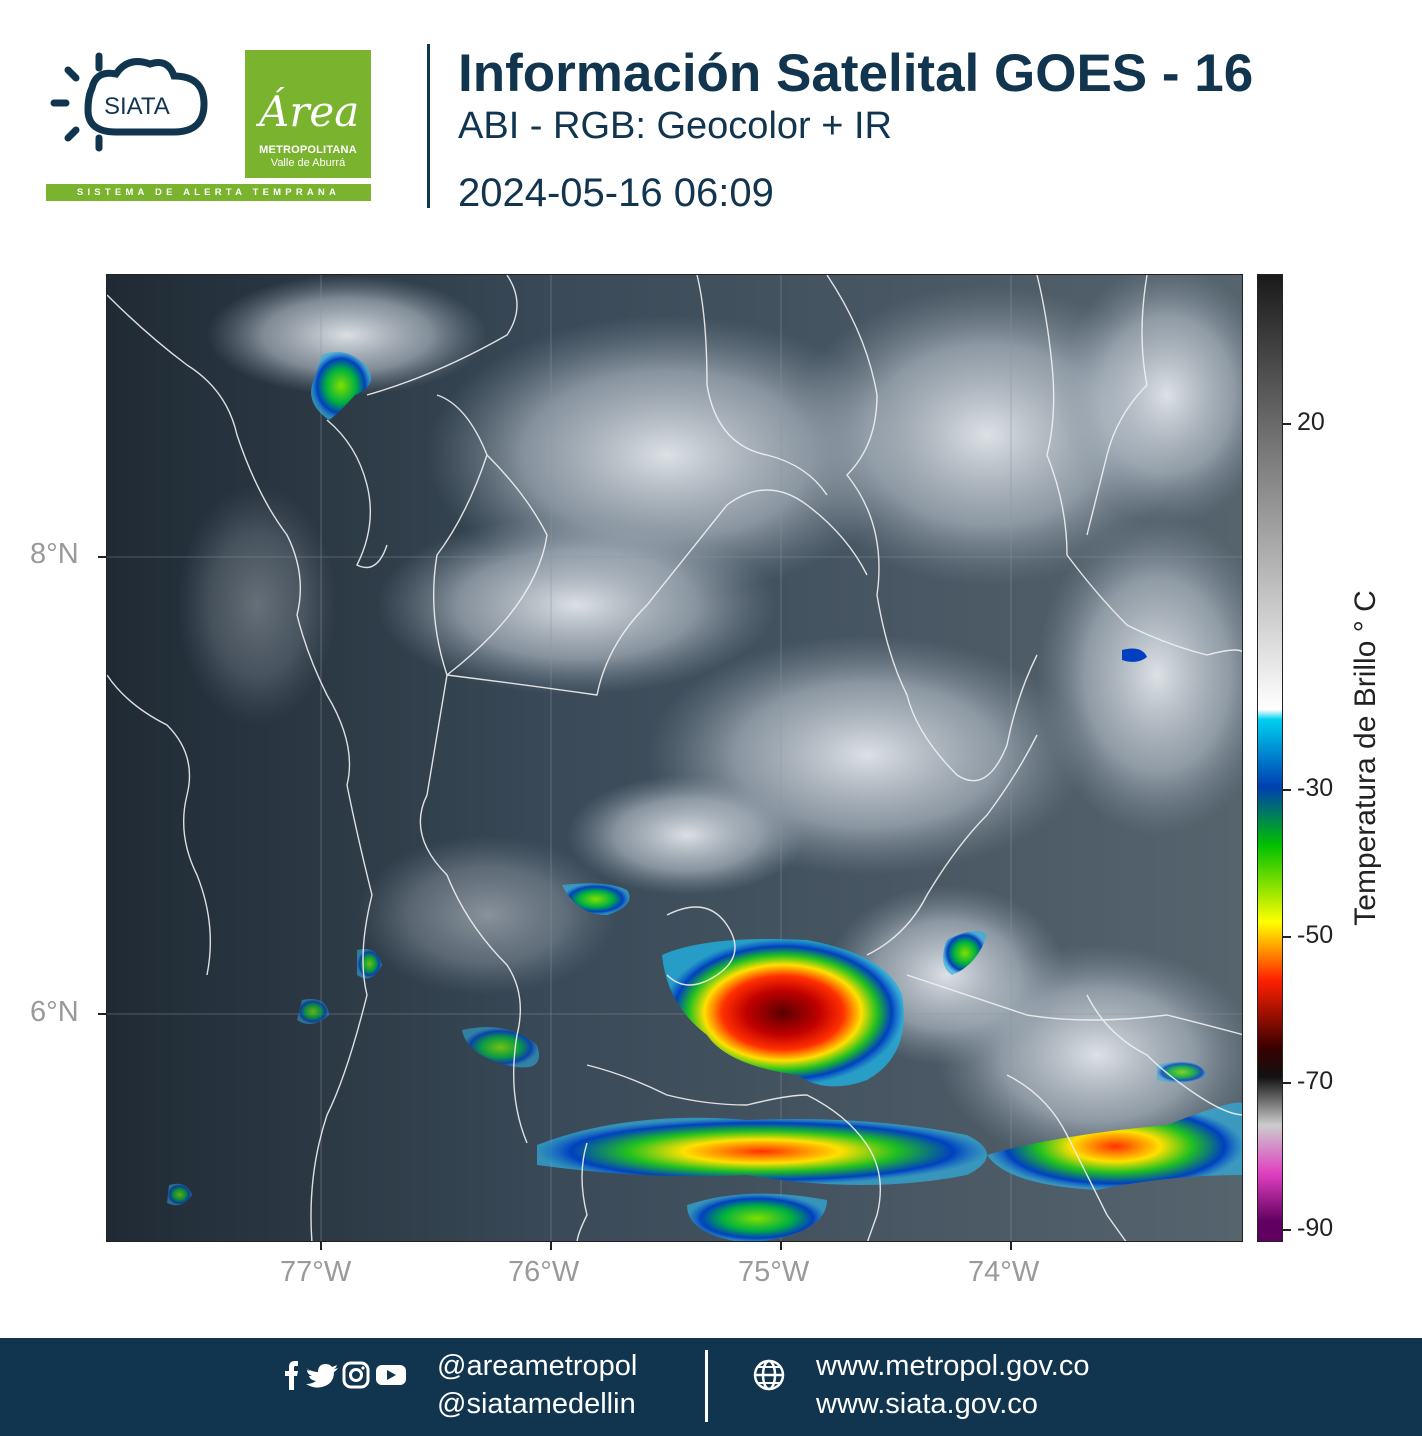 This screenshot has height=1436, width=1422. Describe the element at coordinates (137, 106) in the screenshot. I see `siata-logo-text: SIATA` at that location.